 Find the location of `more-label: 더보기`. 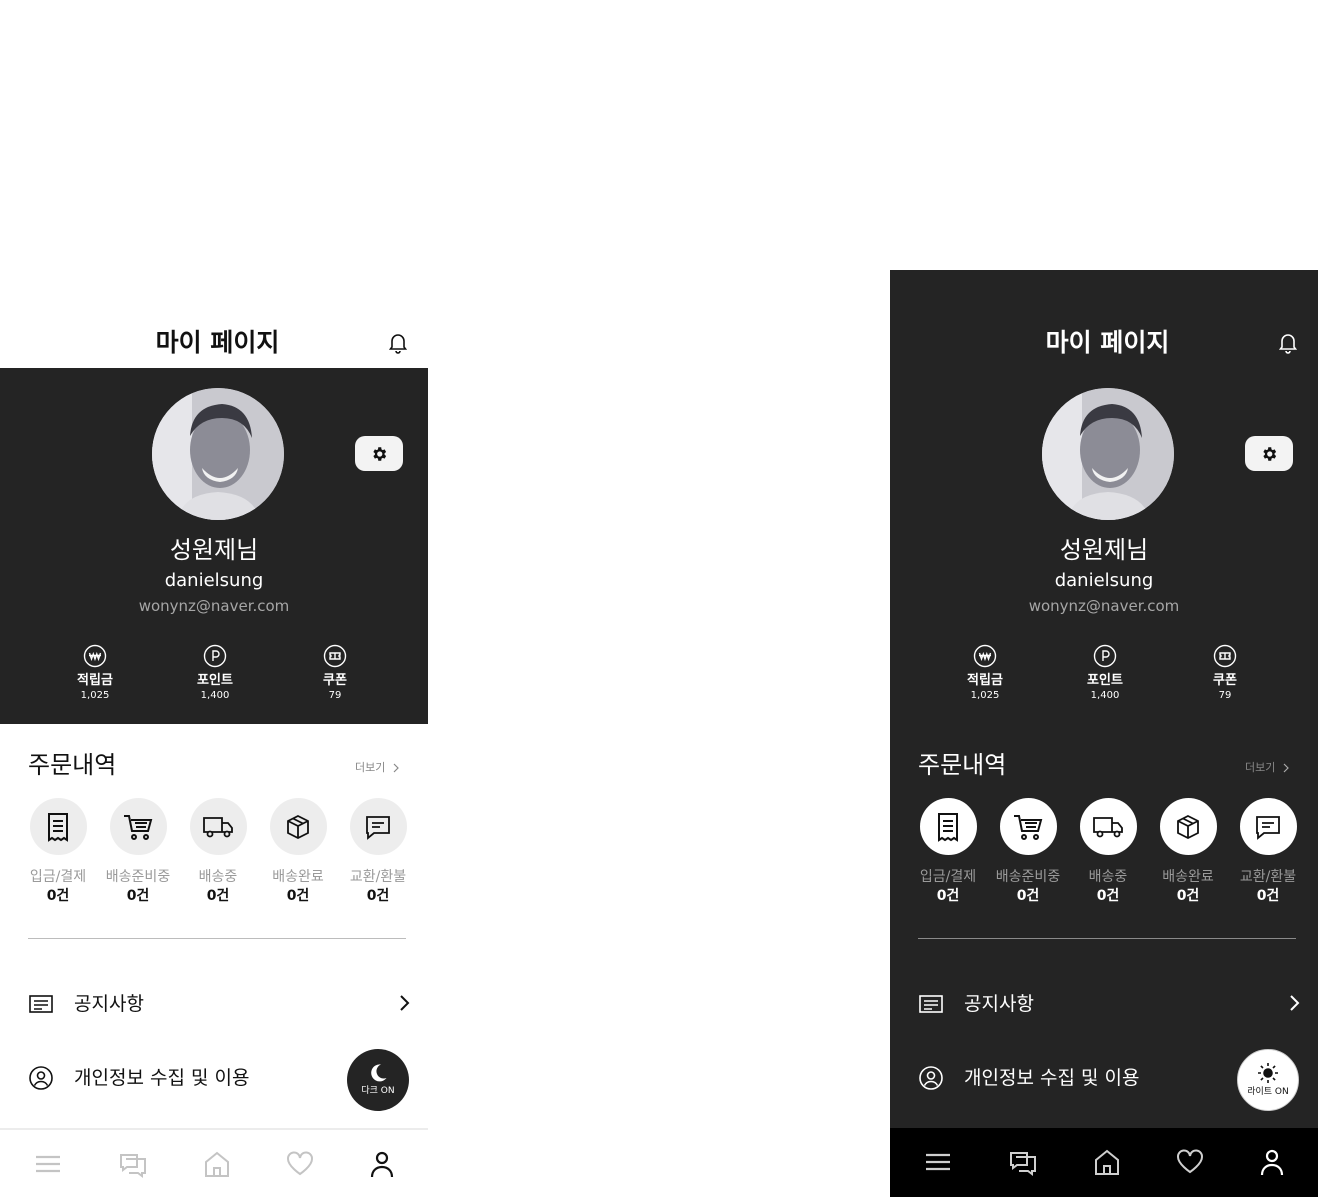

more-label: 더보기 is located at coordinates (1260, 767).